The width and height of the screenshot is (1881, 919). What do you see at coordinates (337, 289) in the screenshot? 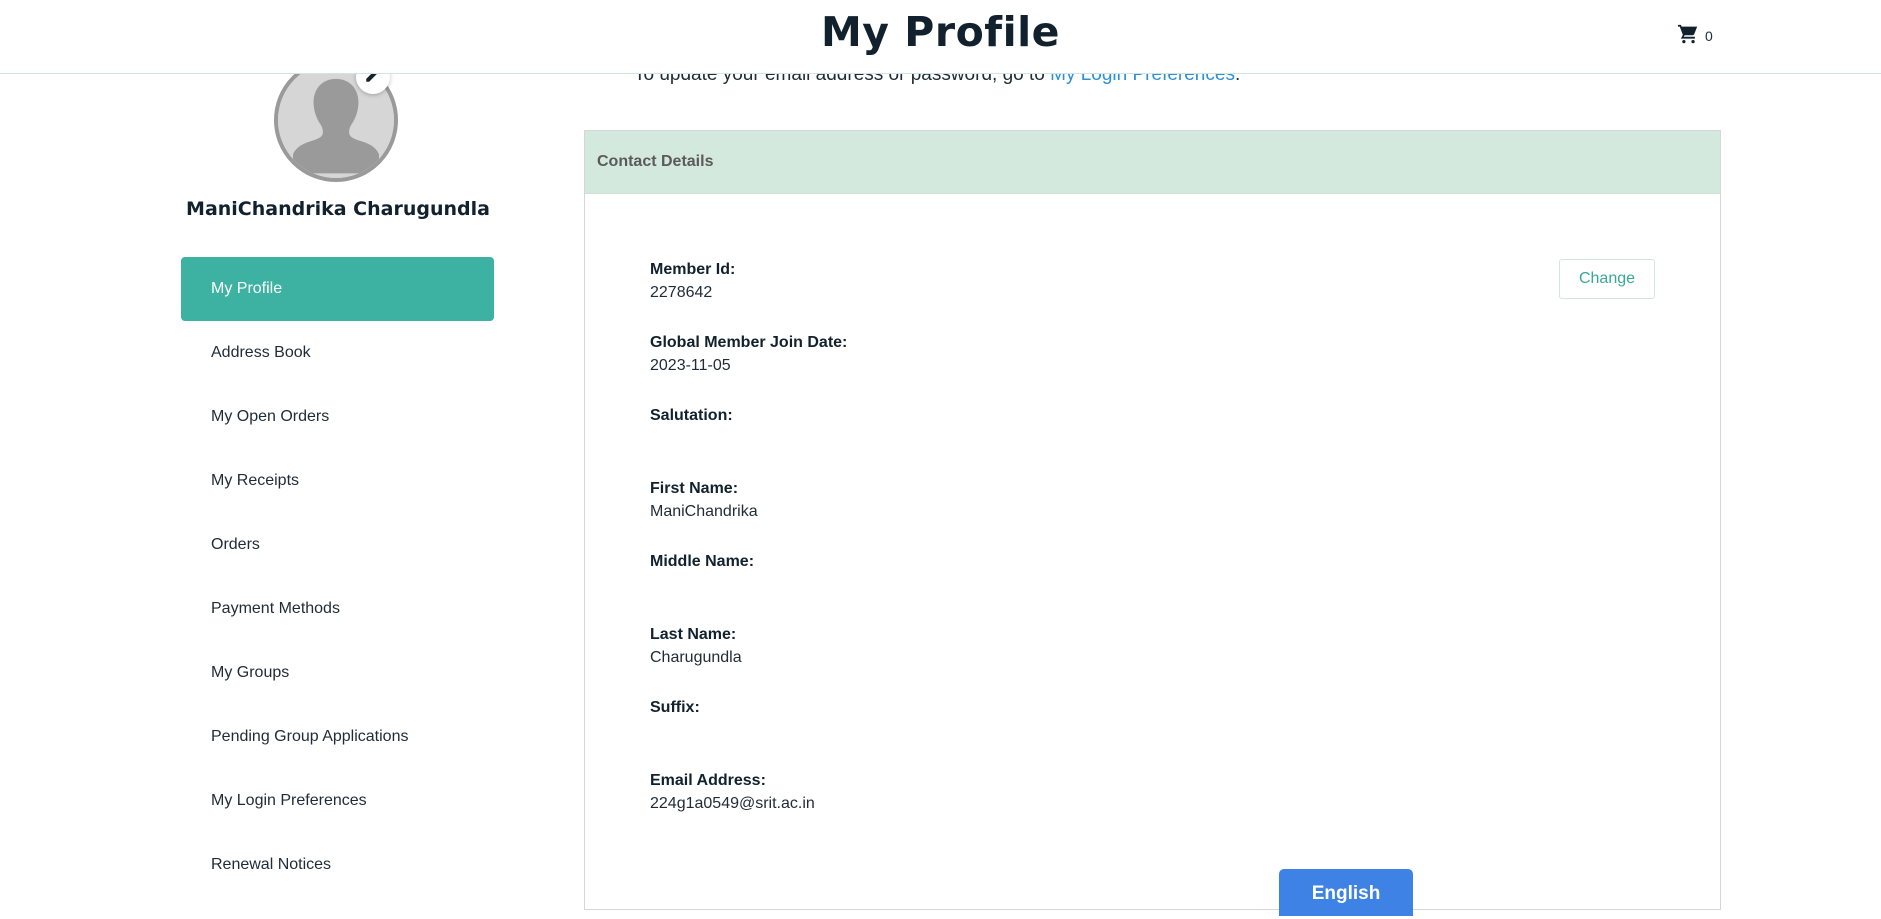
I see `sidebar-item-my-profile: My Profile` at bounding box center [337, 289].